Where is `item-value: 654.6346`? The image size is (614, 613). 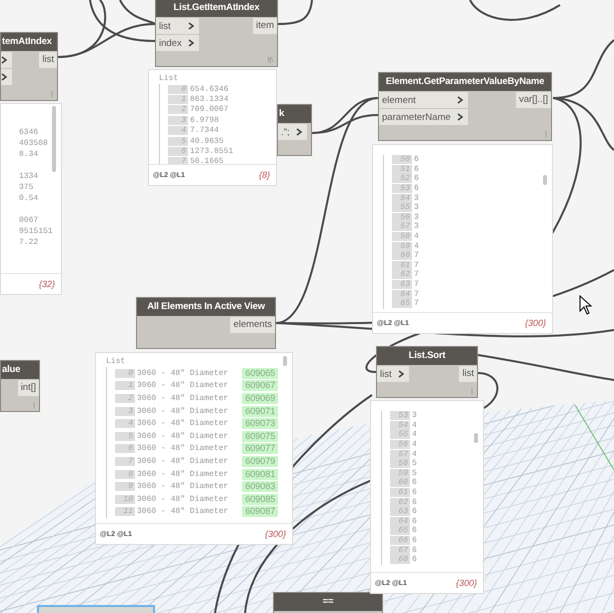 item-value: 654.6346 is located at coordinates (209, 89).